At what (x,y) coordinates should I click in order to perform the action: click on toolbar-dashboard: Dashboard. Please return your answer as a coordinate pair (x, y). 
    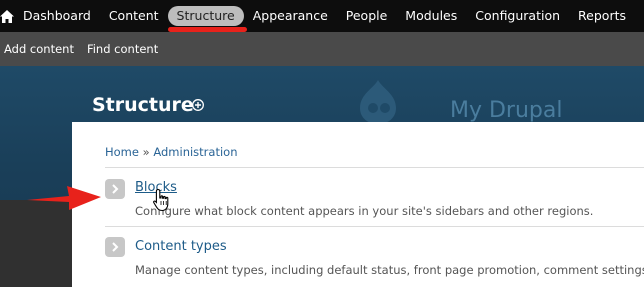
    Looking at the image, I should click on (57, 16).